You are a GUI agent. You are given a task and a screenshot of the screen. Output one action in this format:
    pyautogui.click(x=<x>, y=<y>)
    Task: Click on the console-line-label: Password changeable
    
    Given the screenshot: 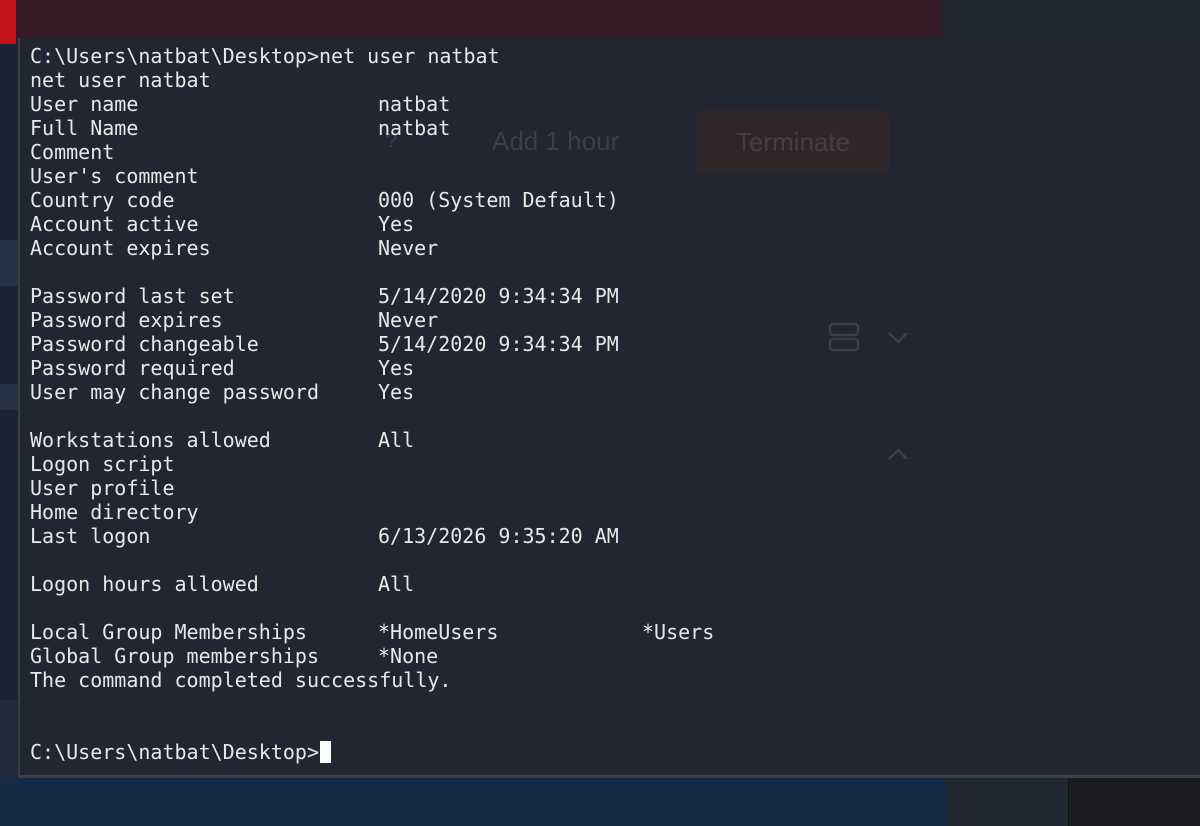 What is the action you would take?
    pyautogui.click(x=144, y=344)
    